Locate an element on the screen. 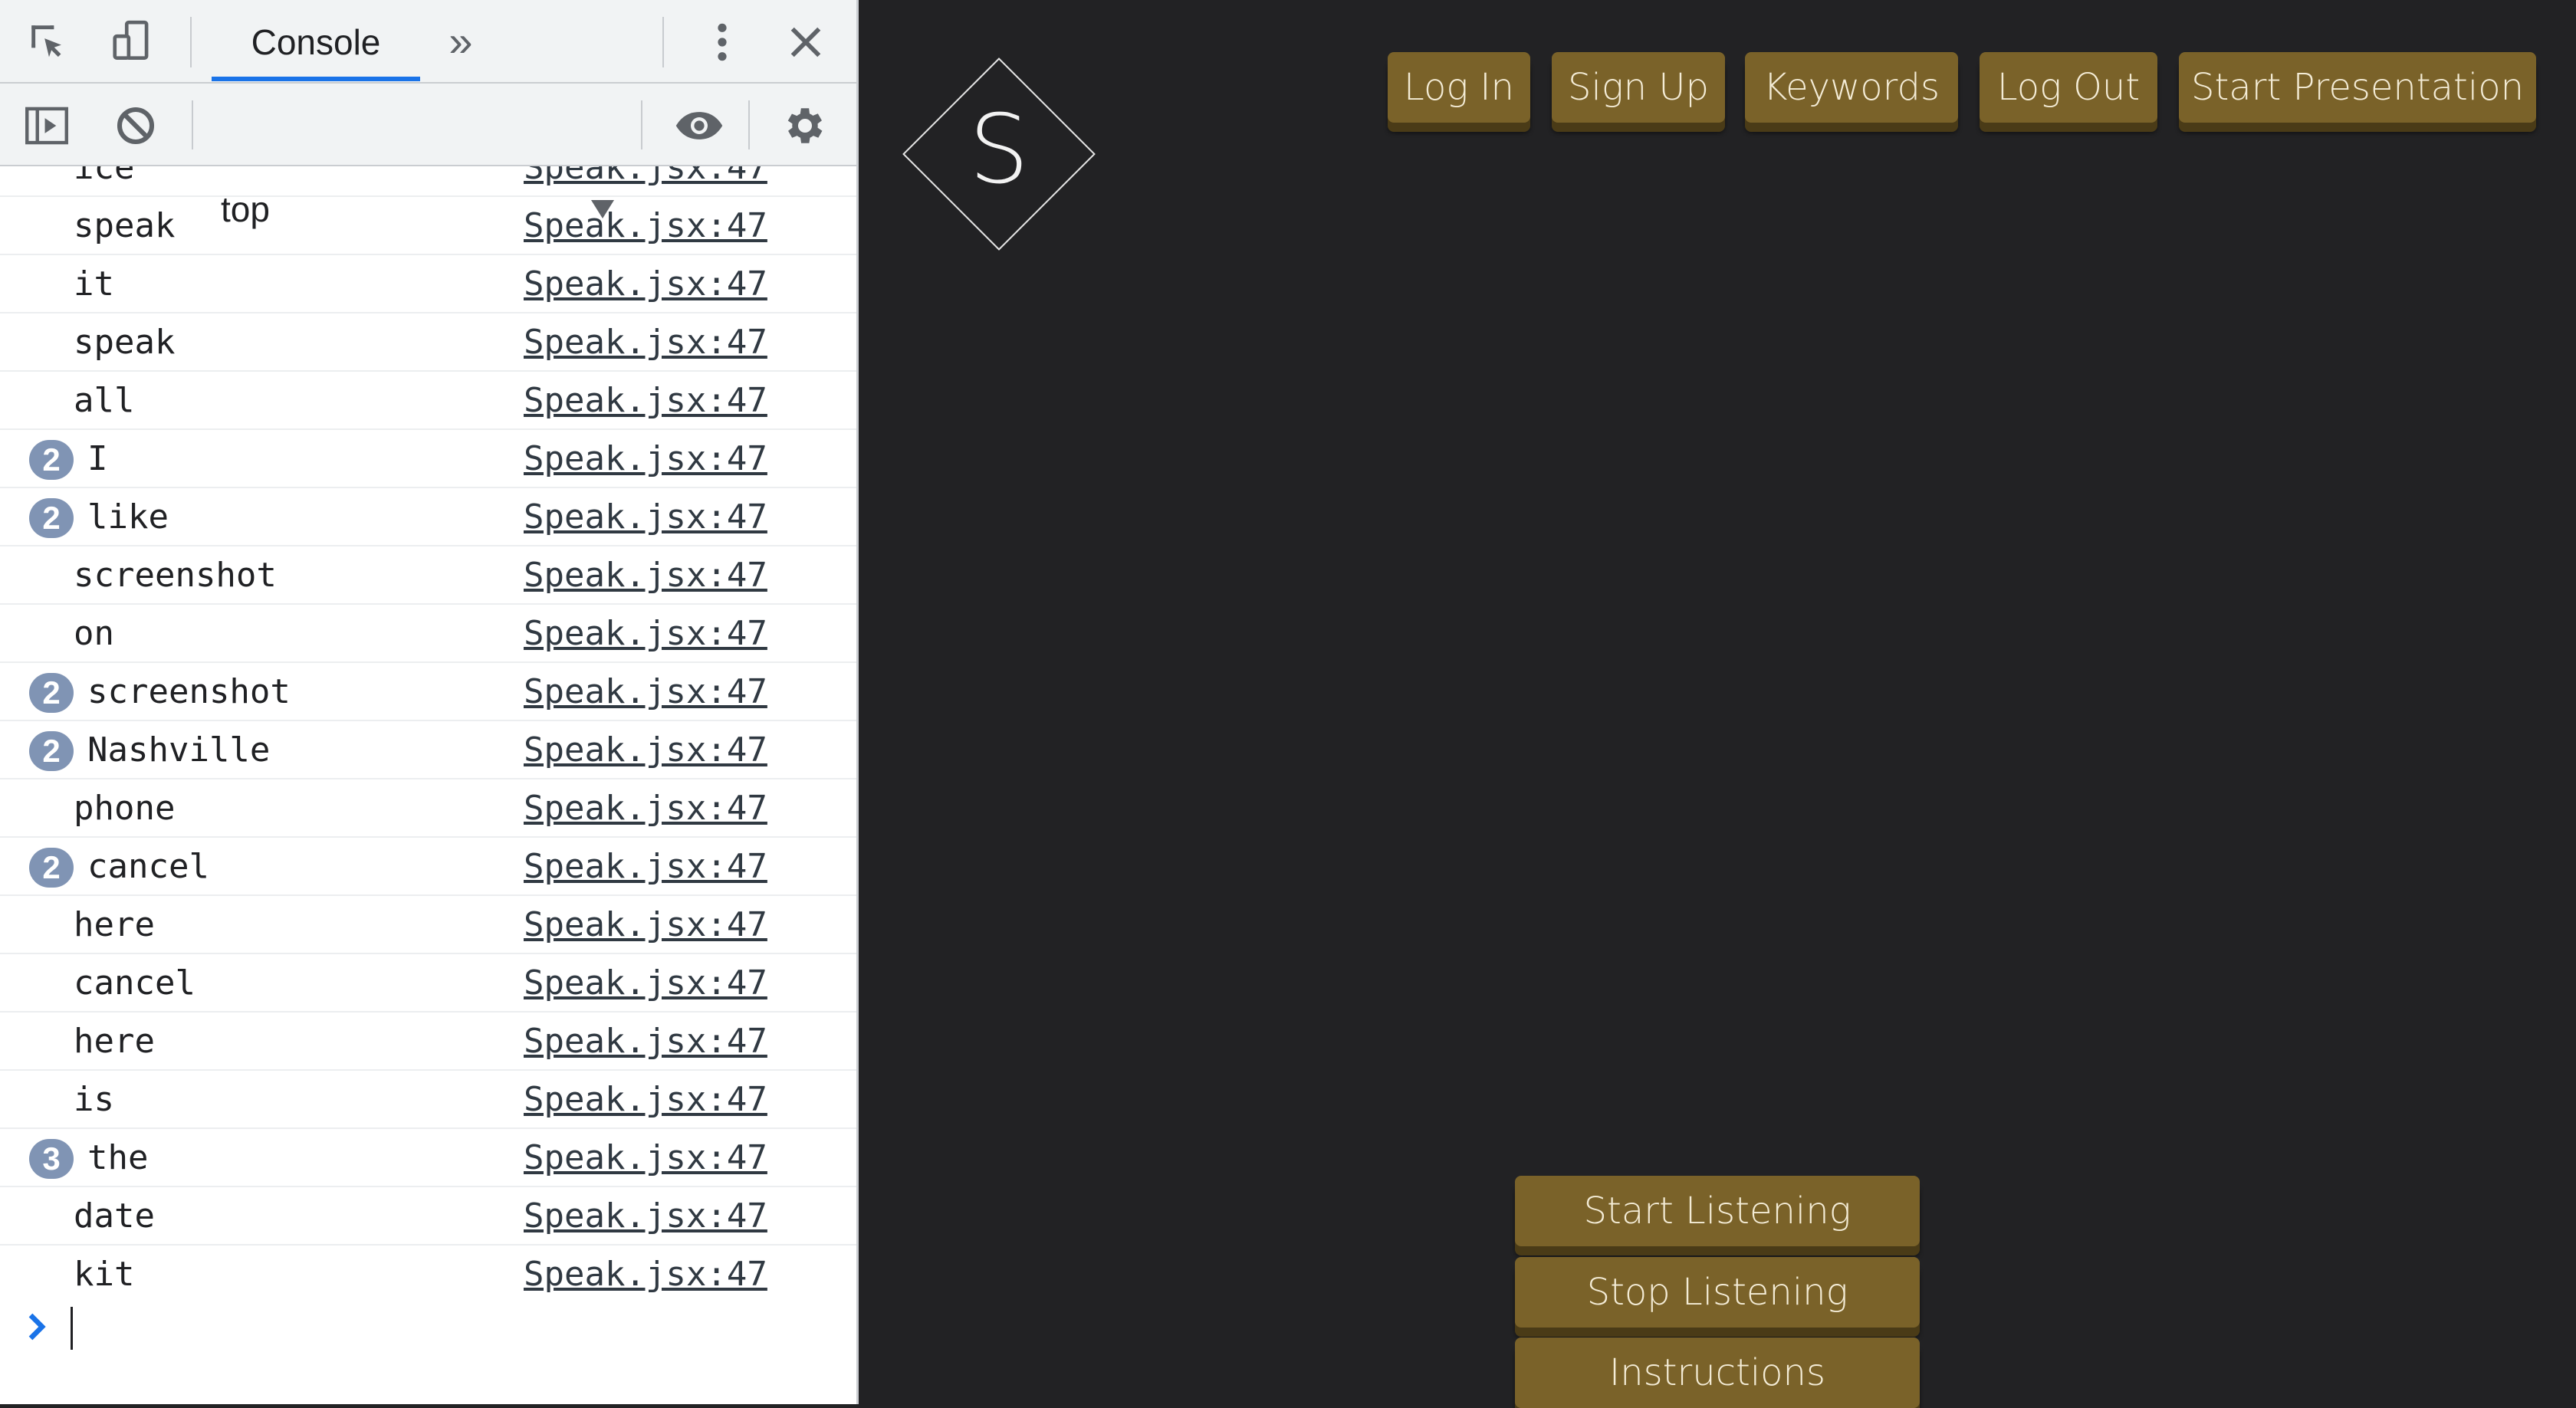 The height and width of the screenshot is (1408, 2576). console-input is located at coordinates (449, 1328).